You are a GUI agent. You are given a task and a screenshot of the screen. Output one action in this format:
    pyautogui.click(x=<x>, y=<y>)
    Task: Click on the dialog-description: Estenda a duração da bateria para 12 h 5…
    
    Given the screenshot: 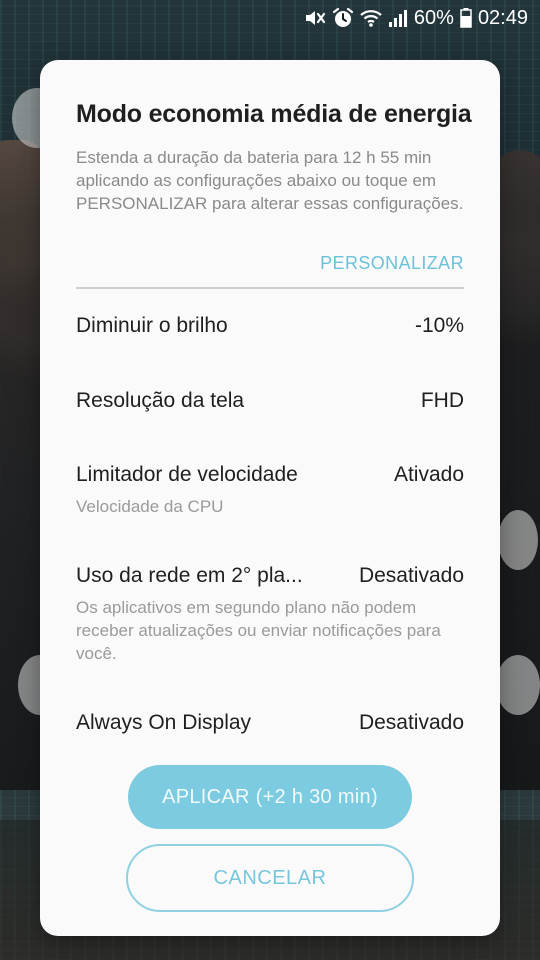 What is the action you would take?
    pyautogui.click(x=270, y=180)
    